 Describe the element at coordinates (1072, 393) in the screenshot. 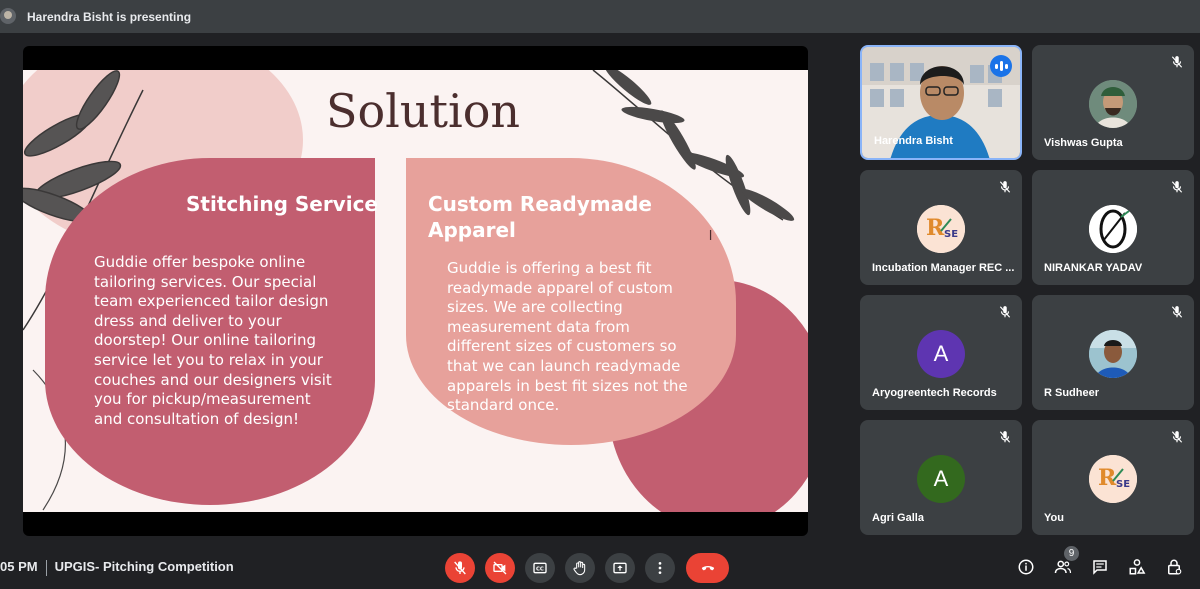

I see `participant-name: R Sudheer` at that location.